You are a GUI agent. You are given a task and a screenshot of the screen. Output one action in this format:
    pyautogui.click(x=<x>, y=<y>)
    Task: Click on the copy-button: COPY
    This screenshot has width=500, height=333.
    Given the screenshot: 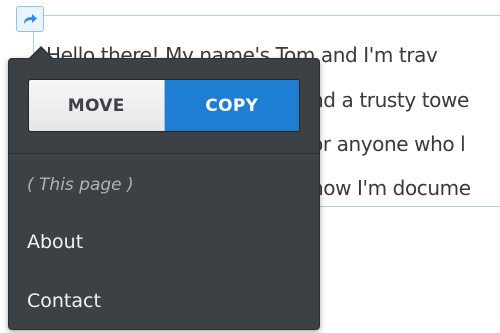 What is the action you would take?
    pyautogui.click(x=231, y=105)
    